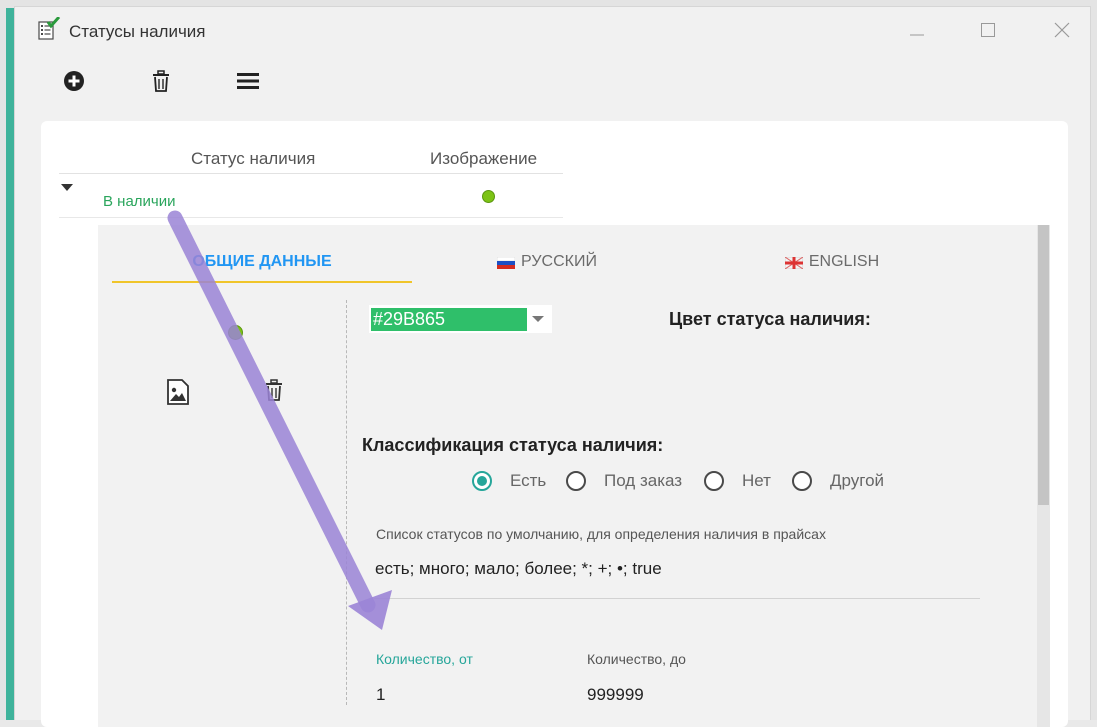 This screenshot has height=727, width=1097. What do you see at coordinates (528, 480) in the screenshot?
I see `radio-available-label: Есть` at bounding box center [528, 480].